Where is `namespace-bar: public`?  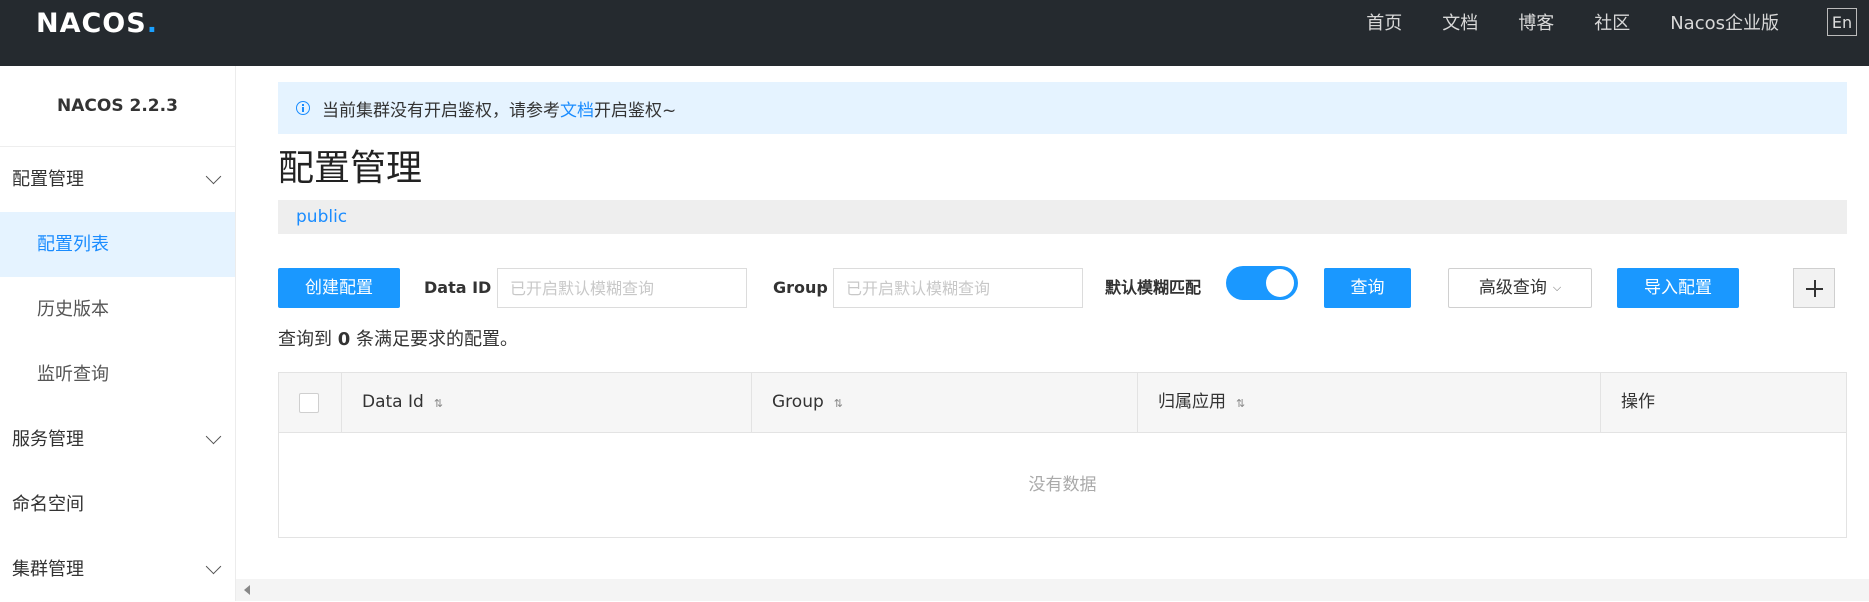 namespace-bar: public is located at coordinates (1062, 217).